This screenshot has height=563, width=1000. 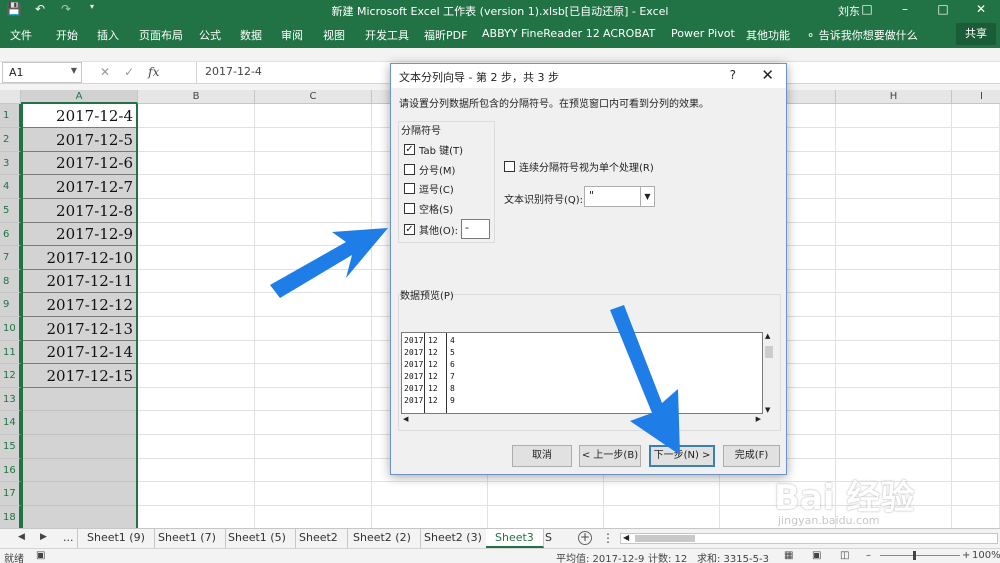 I want to click on cancel-icon: ✕, so click(x=105, y=72).